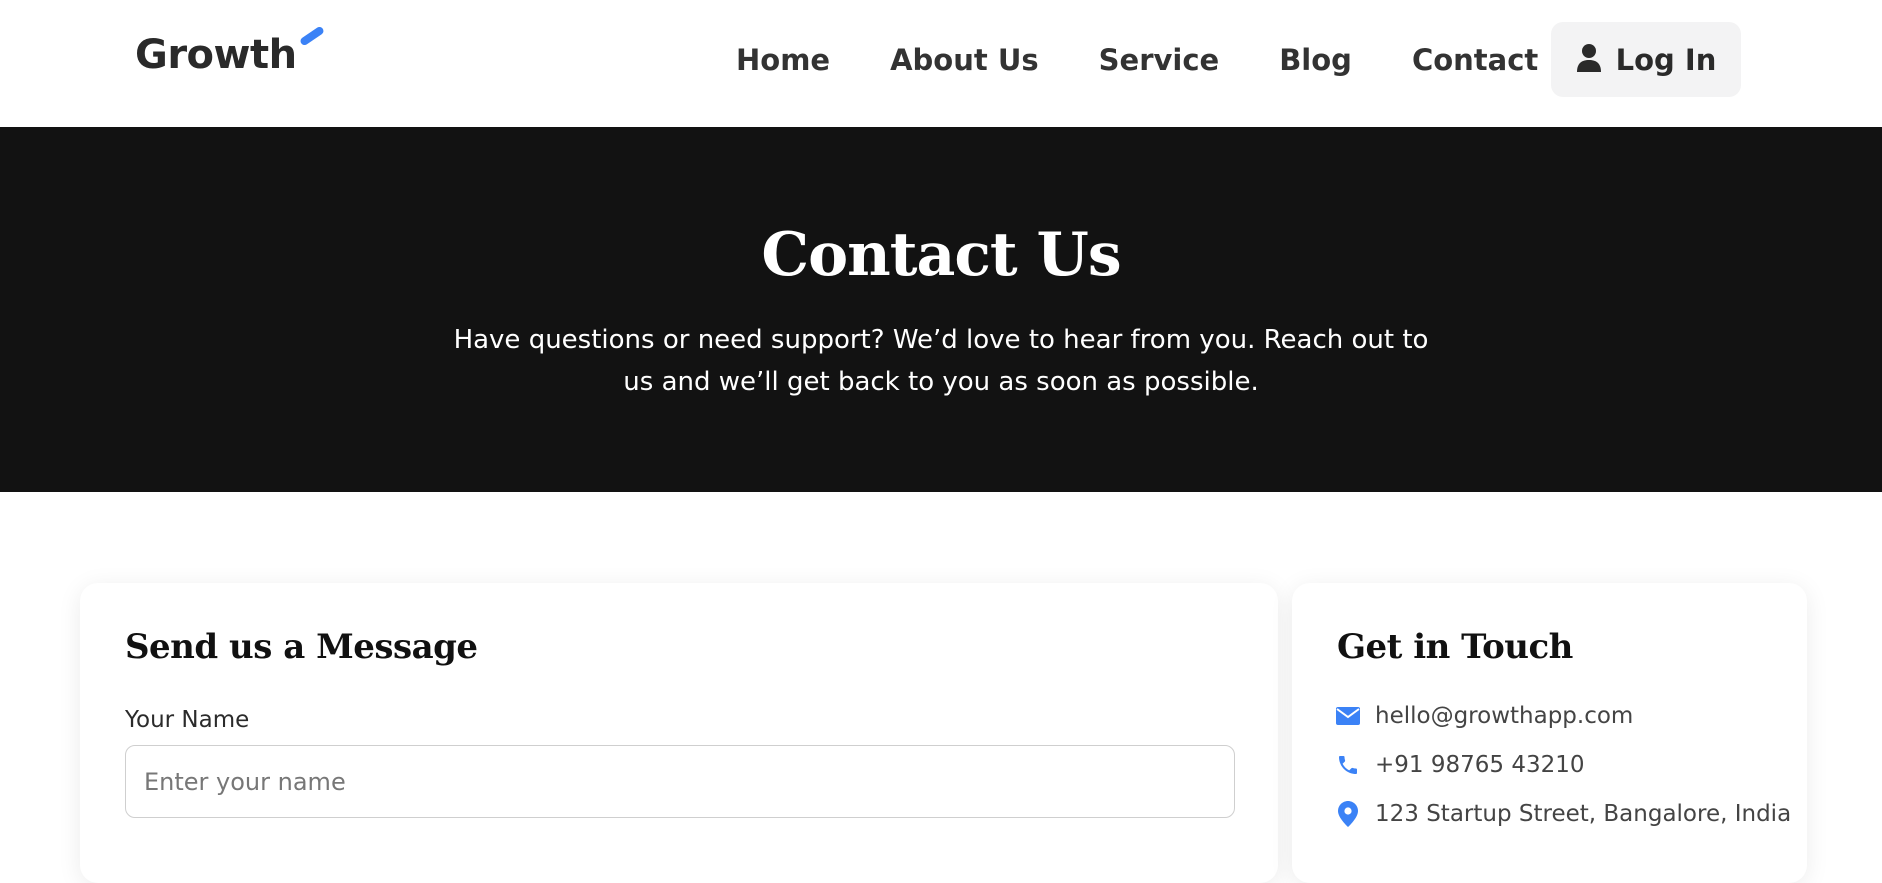 This screenshot has width=1882, height=883. I want to click on contact-phone-item: +91 98765 43210, so click(1460, 765).